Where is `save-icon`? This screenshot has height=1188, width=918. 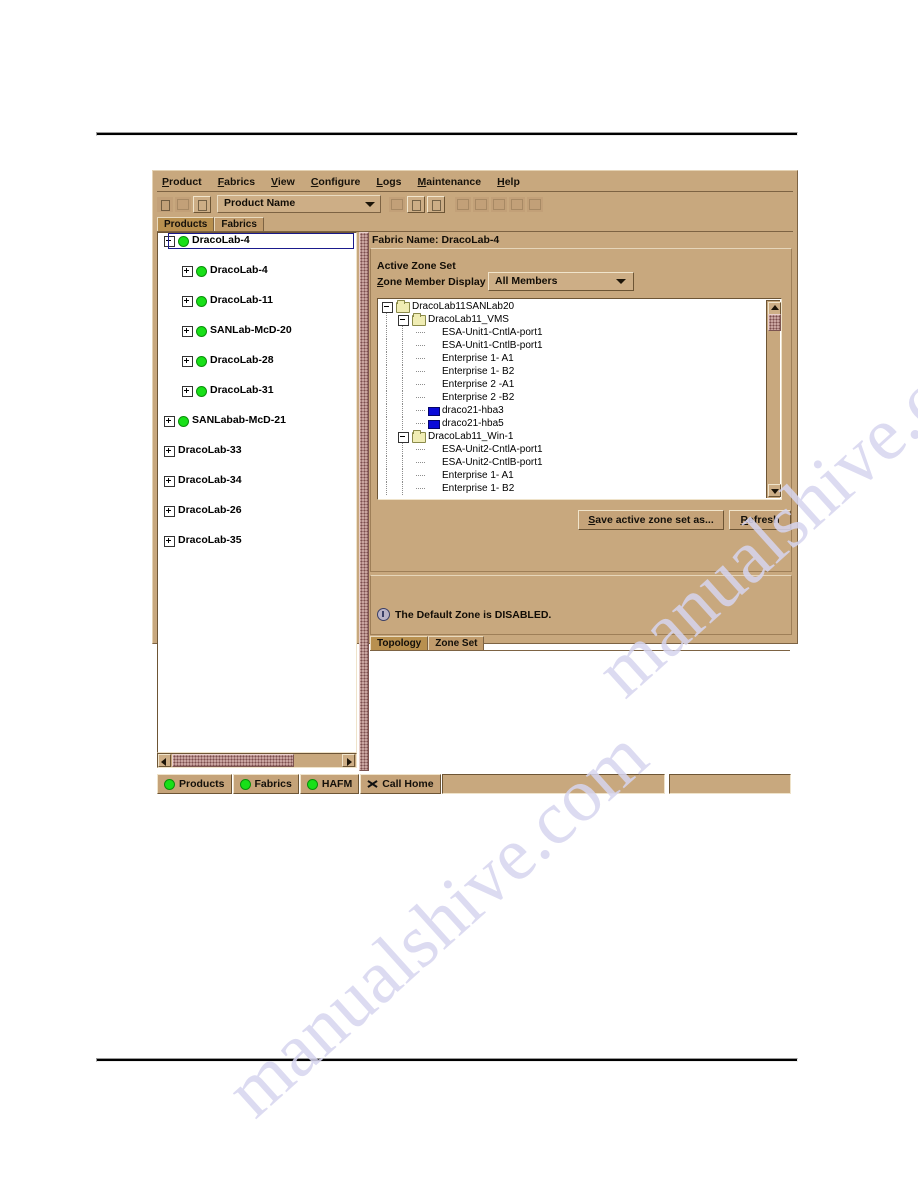 save-icon is located at coordinates (397, 204).